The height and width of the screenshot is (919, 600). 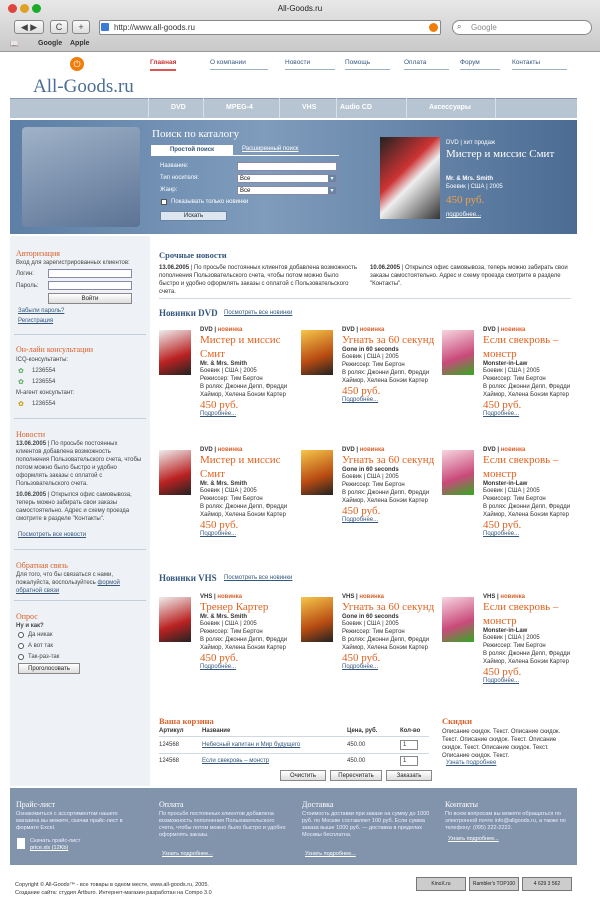 I want to click on product-title: Тренер Картер, so click(x=248, y=607).